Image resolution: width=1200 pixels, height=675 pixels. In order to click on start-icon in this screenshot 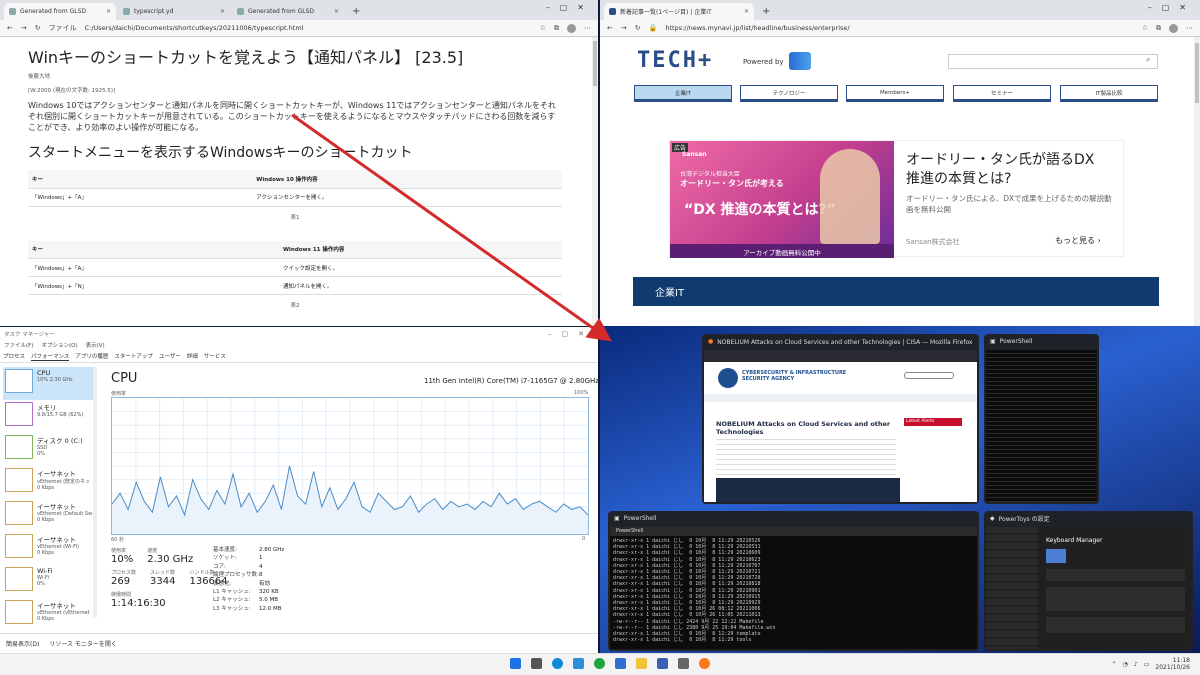, I will do `click(515, 663)`.